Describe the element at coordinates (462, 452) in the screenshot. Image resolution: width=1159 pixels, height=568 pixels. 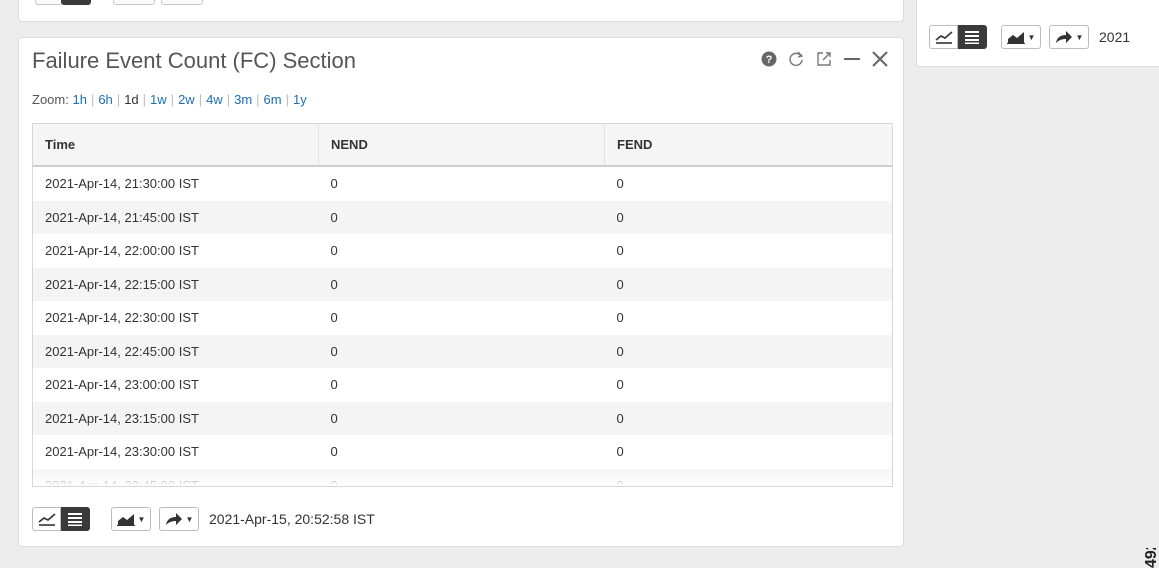
I see `table-row: 2021-Apr-14, 23:30:00 IST 0 0` at that location.